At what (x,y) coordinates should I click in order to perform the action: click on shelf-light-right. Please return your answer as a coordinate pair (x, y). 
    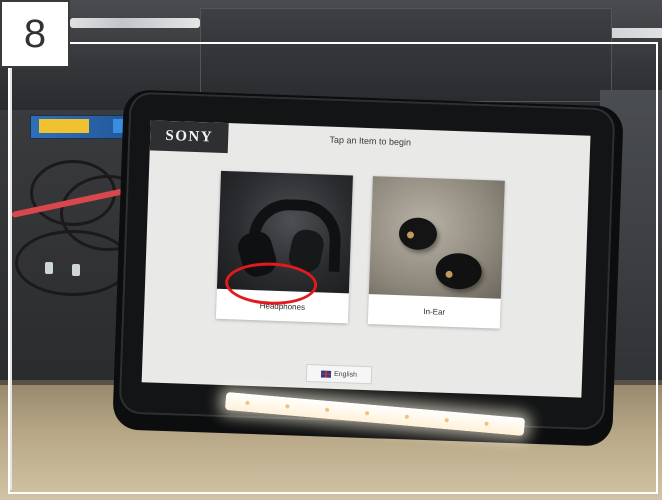
    Looking at the image, I should click on (635, 33).